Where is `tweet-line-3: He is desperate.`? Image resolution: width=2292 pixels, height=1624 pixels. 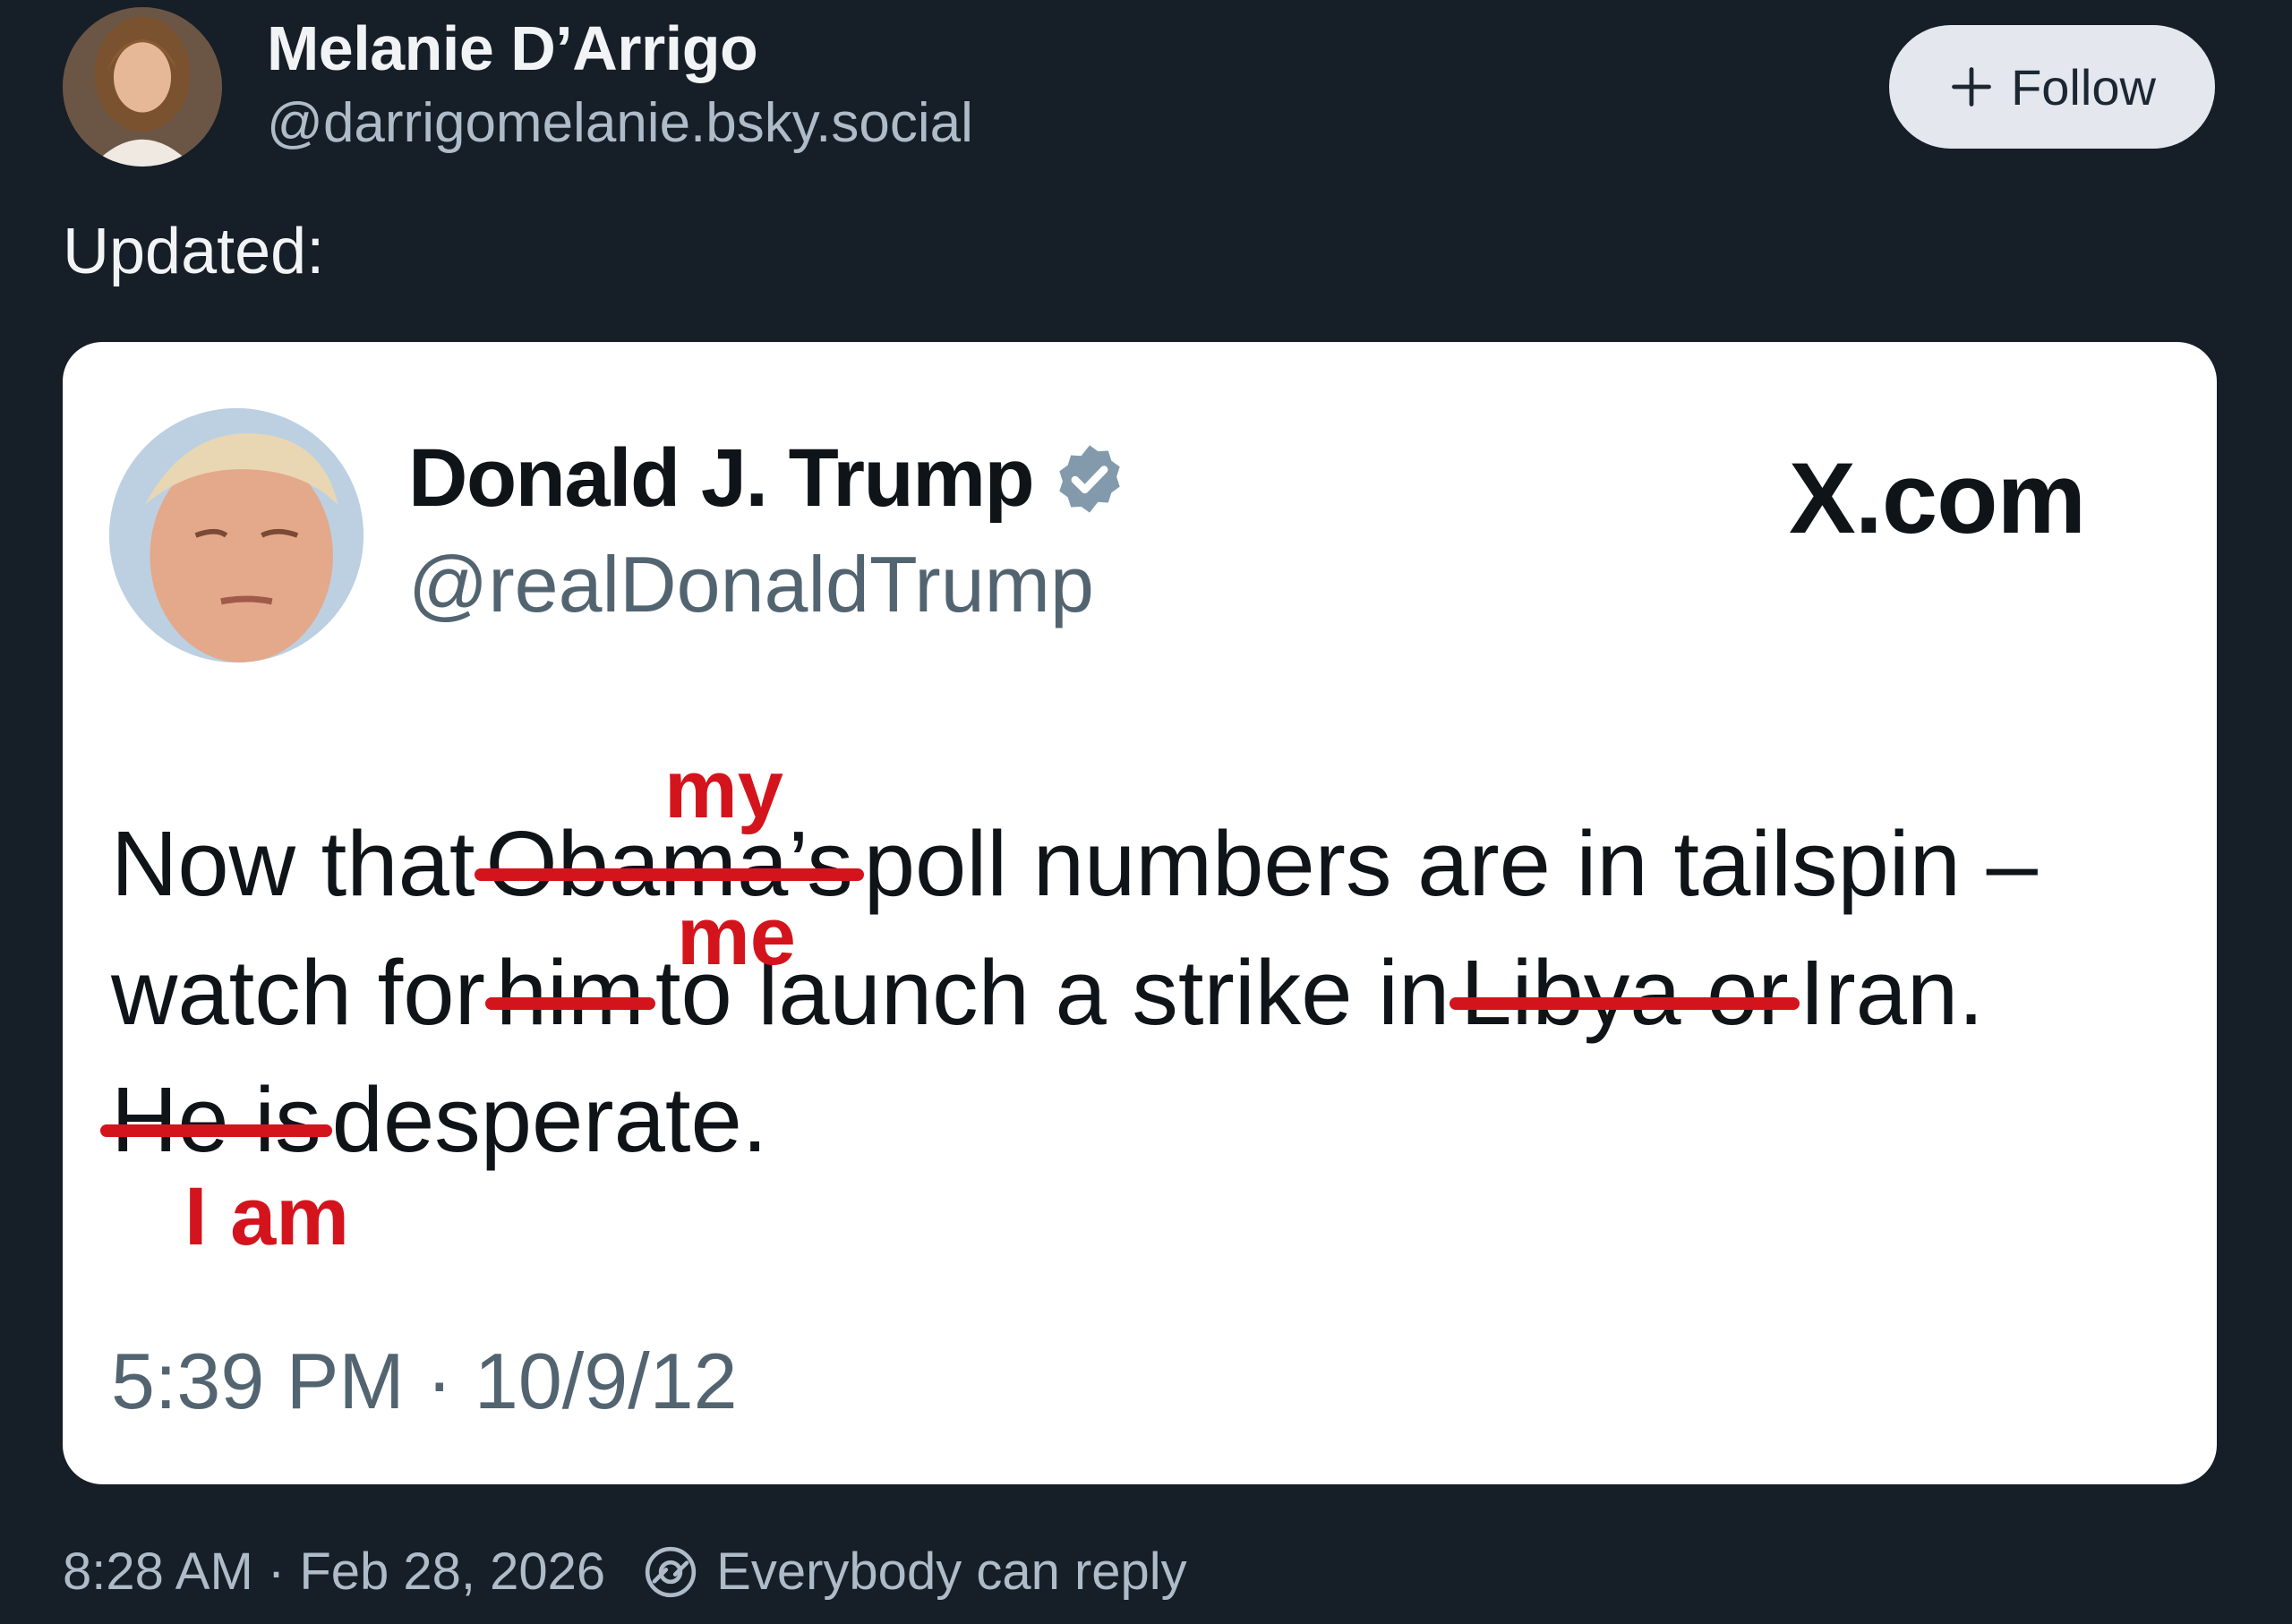 tweet-line-3: He is desperate. is located at coordinates (434, 1120).